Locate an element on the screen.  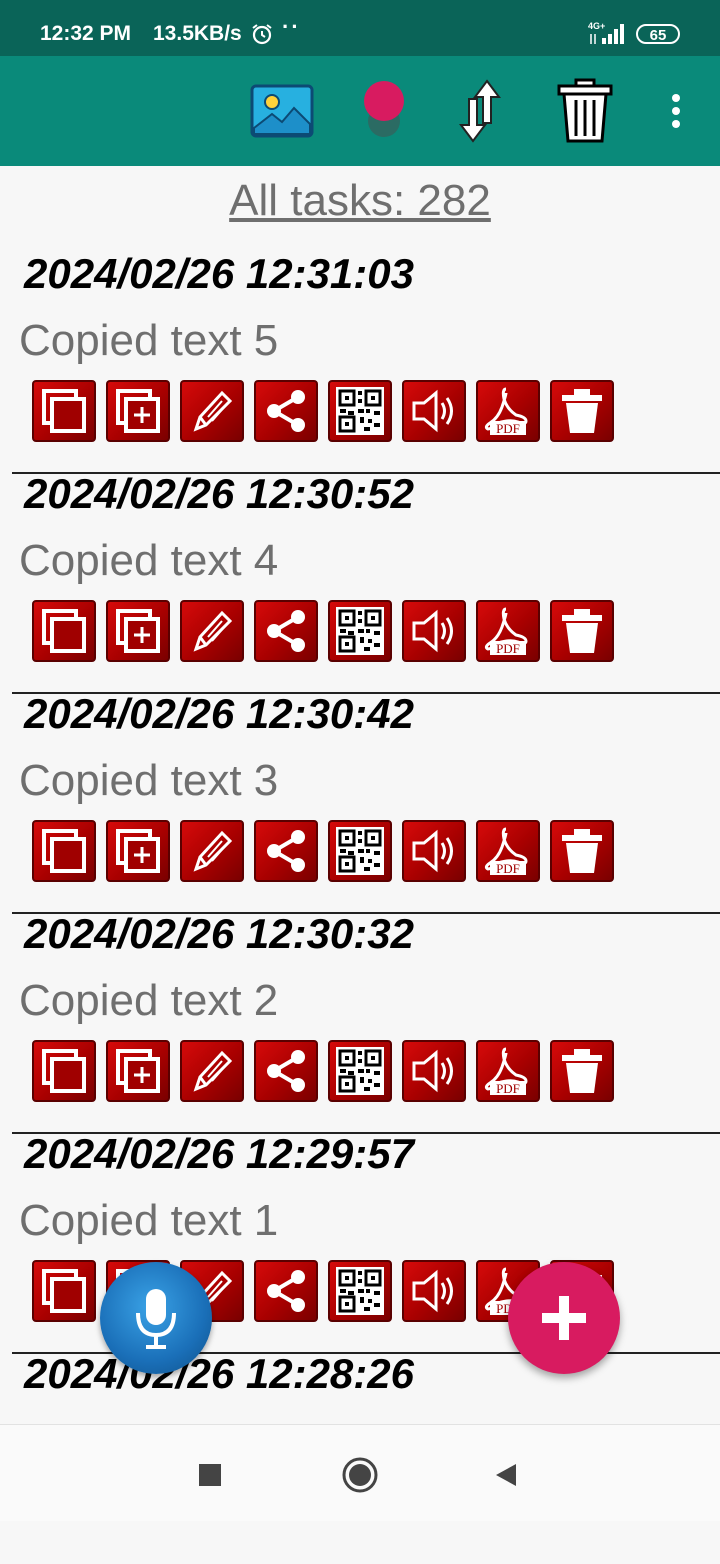
pdf-icon: PDF is located at coordinates (506, 411).